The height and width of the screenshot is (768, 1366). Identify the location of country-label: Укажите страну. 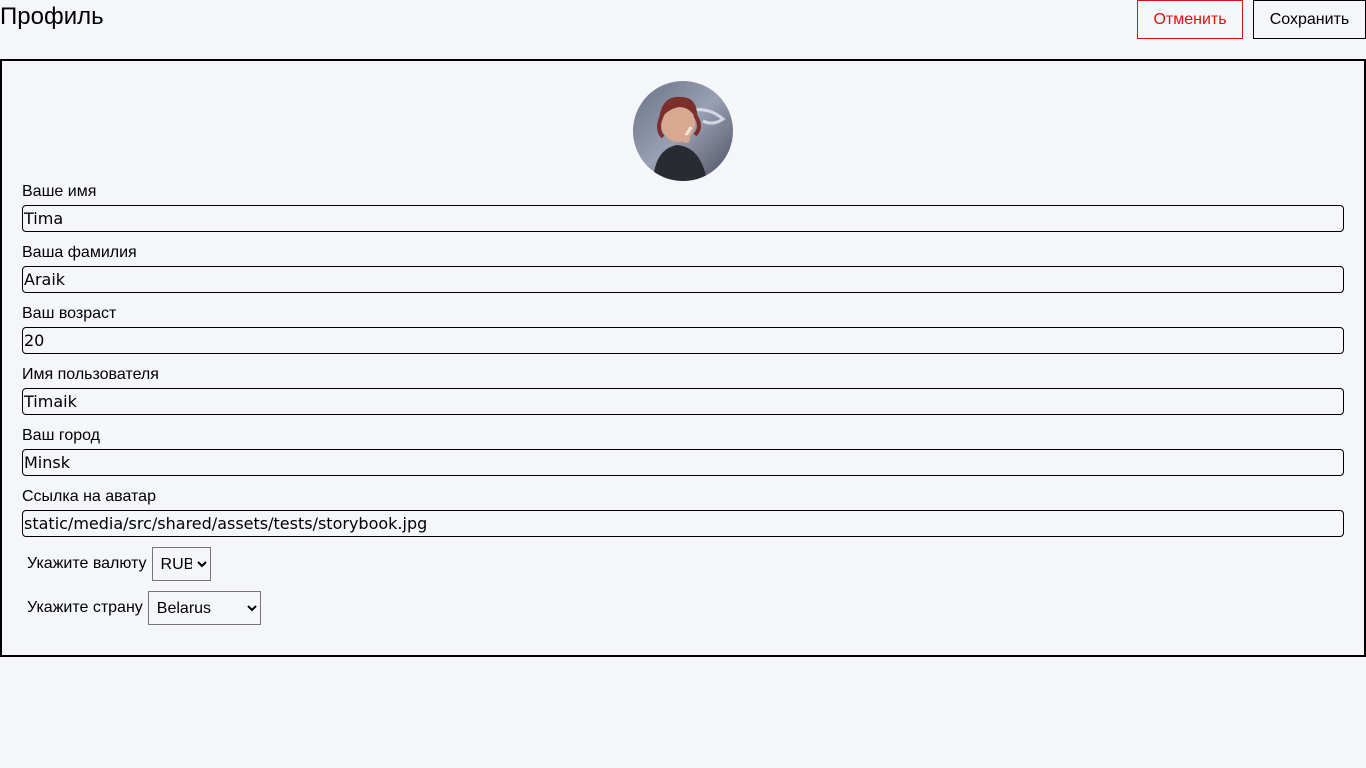
(85, 607).